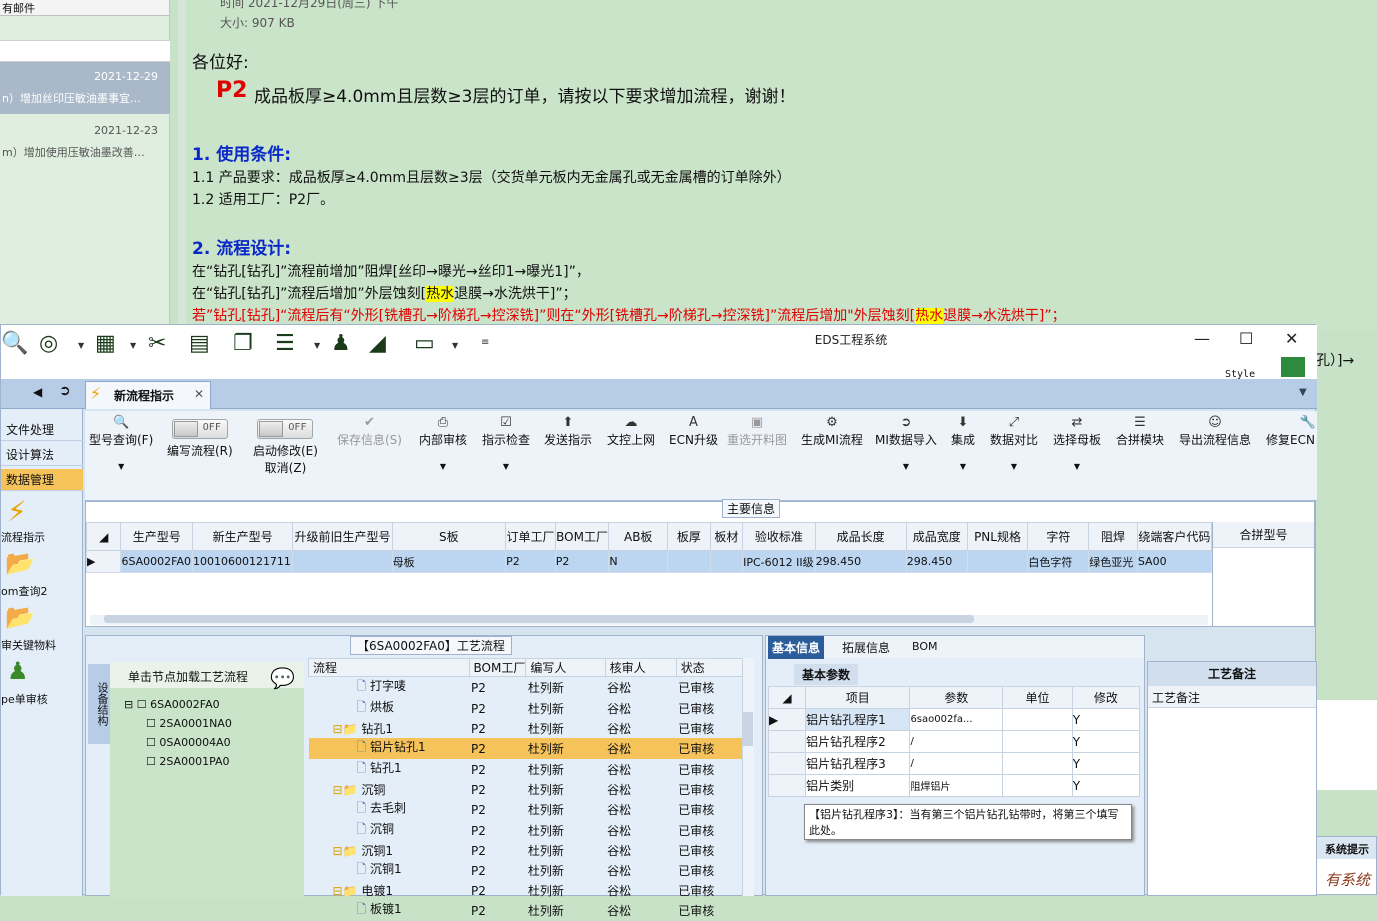 Image resolution: width=1377 pixels, height=921 pixels. I want to click on flow-cell: ⊟📁 沉铜, so click(389, 789).